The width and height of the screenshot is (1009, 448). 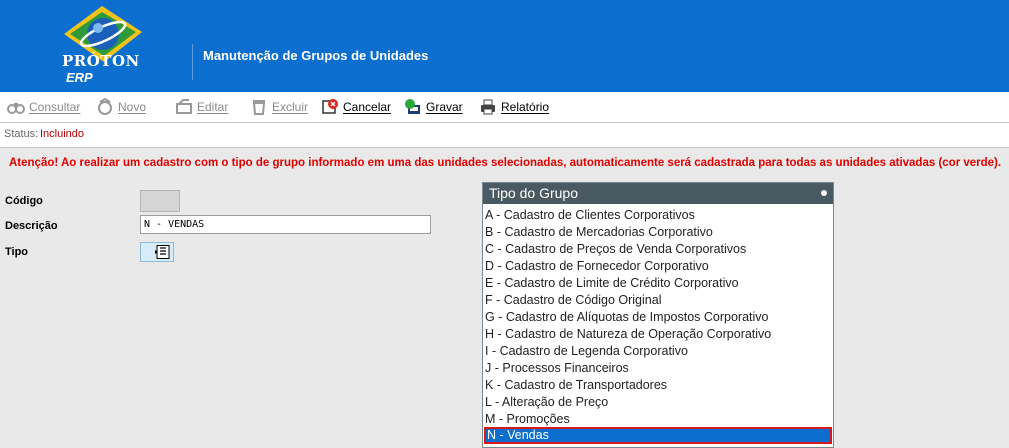 What do you see at coordinates (24, 201) in the screenshot?
I see `codigo-label: Código` at bounding box center [24, 201].